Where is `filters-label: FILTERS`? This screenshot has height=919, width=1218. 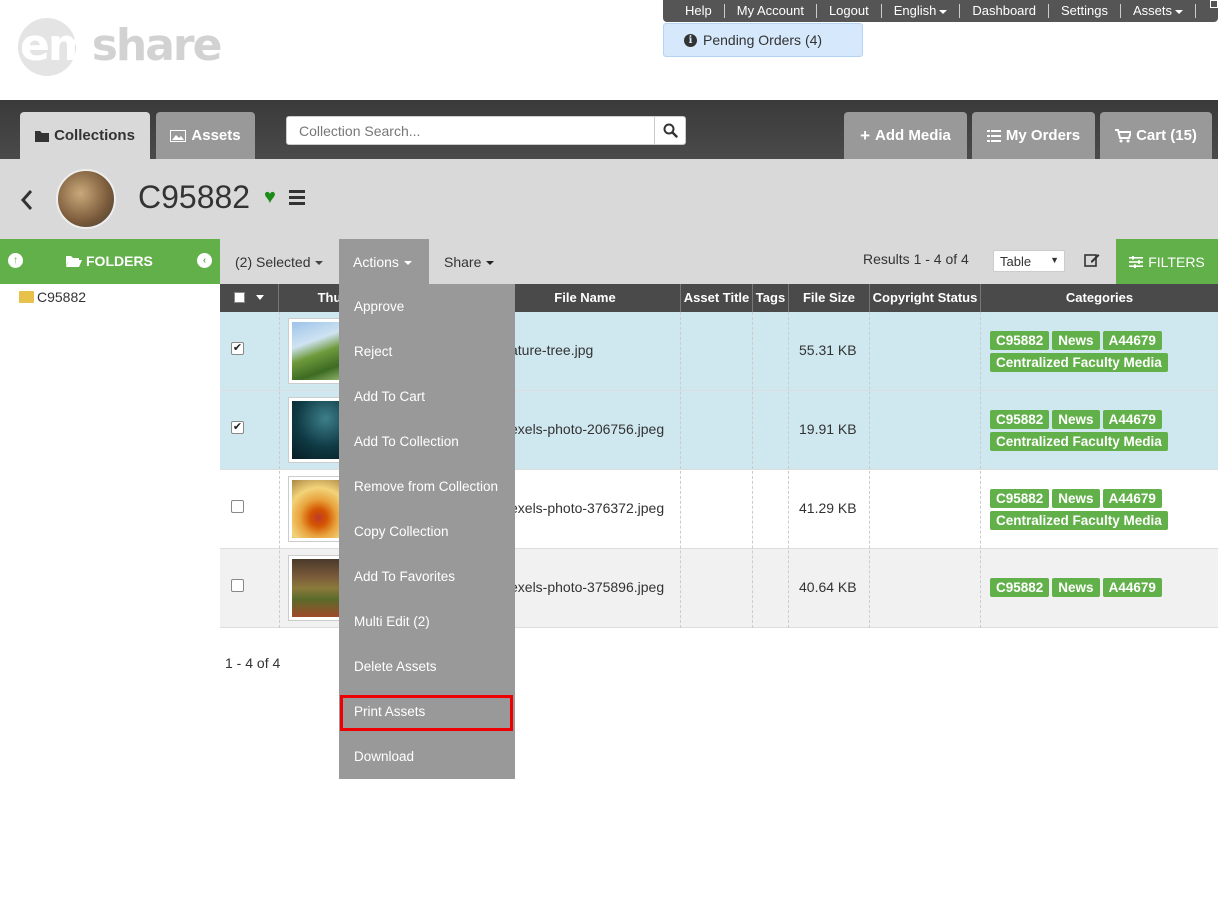
filters-label: FILTERS is located at coordinates (1176, 261).